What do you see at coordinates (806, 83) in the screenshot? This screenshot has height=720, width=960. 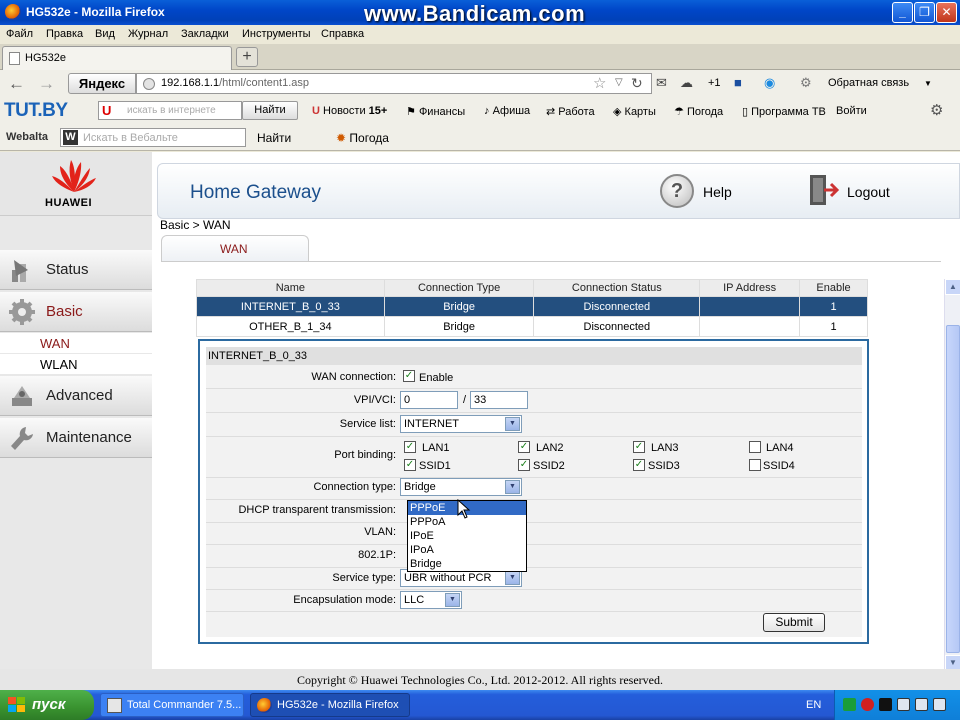 I see `settings-icon: ⚙` at bounding box center [806, 83].